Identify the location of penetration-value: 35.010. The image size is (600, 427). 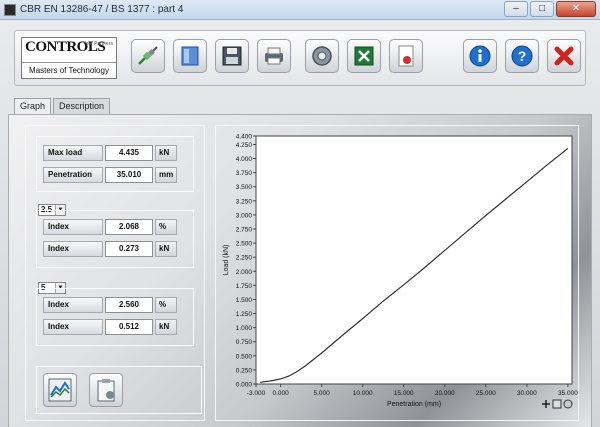
(129, 175).